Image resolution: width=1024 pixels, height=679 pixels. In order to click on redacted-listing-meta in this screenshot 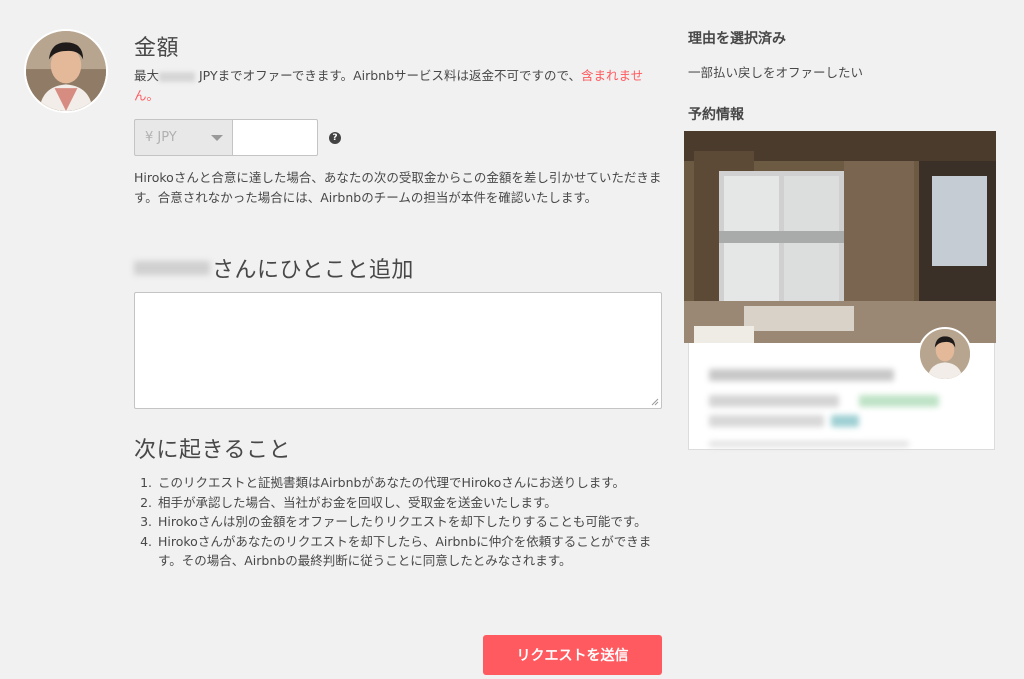, I will do `click(766, 421)`.